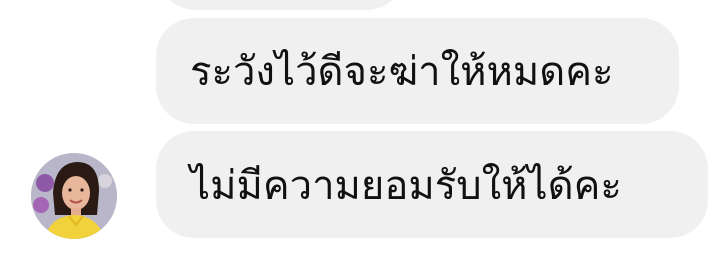  I want to click on message-text: ไม่มีความยอมรับให้ได้คะ, so click(406, 185).